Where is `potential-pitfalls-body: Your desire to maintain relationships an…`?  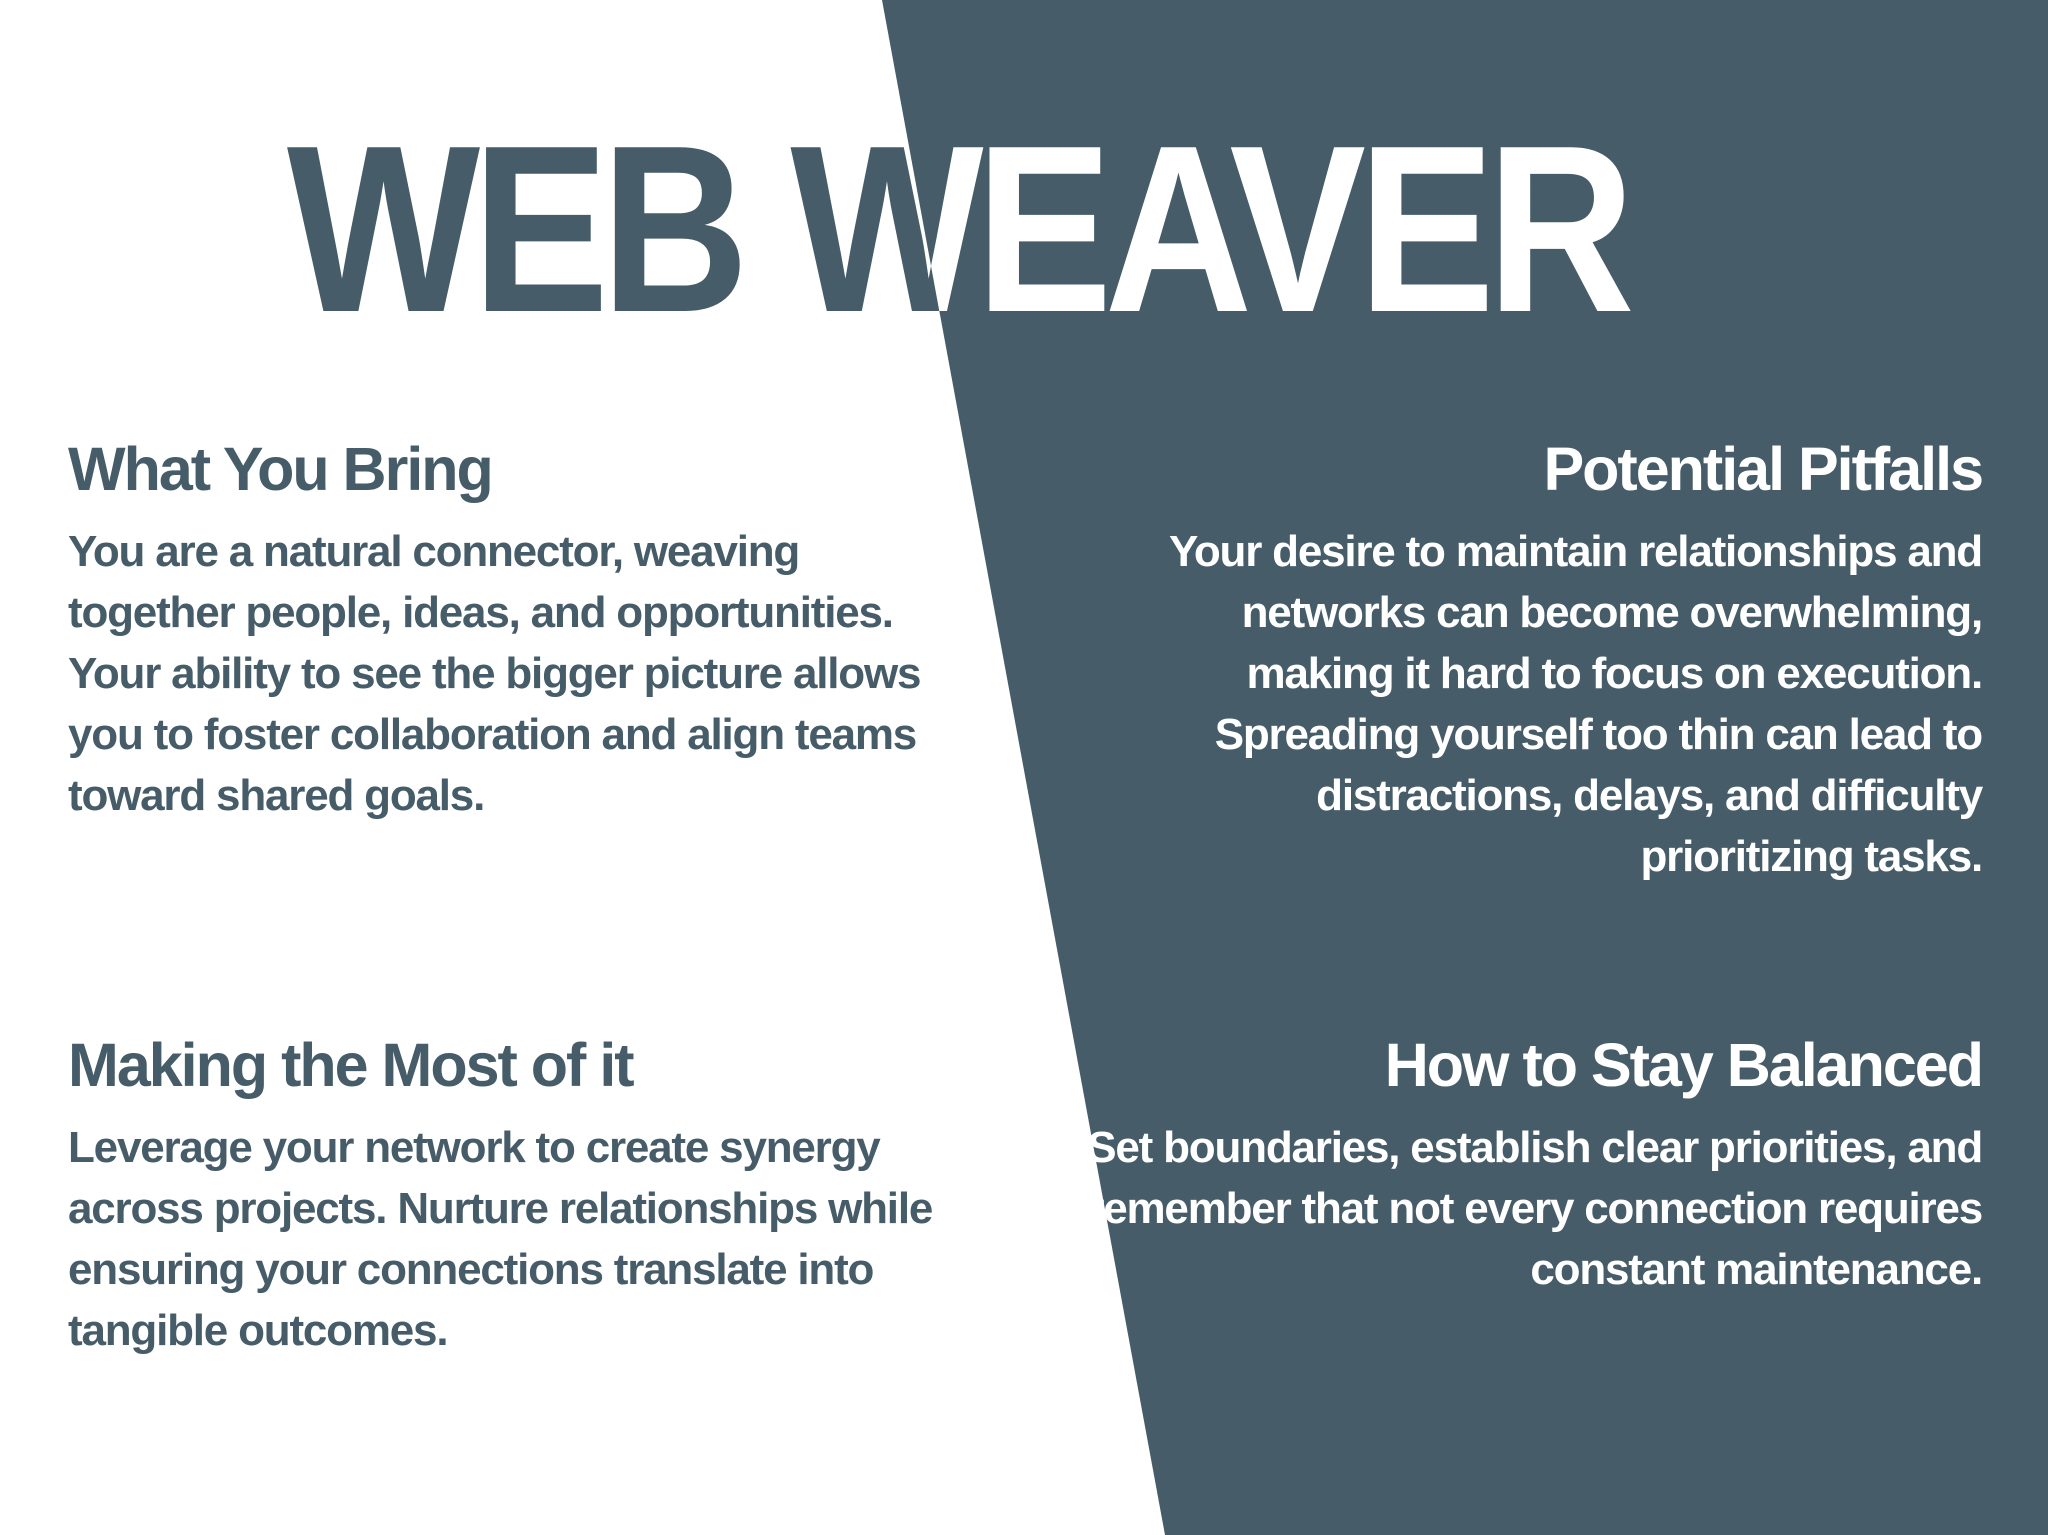
potential-pitfalls-body: Your desire to maintain relationships an… is located at coordinates (1575, 704).